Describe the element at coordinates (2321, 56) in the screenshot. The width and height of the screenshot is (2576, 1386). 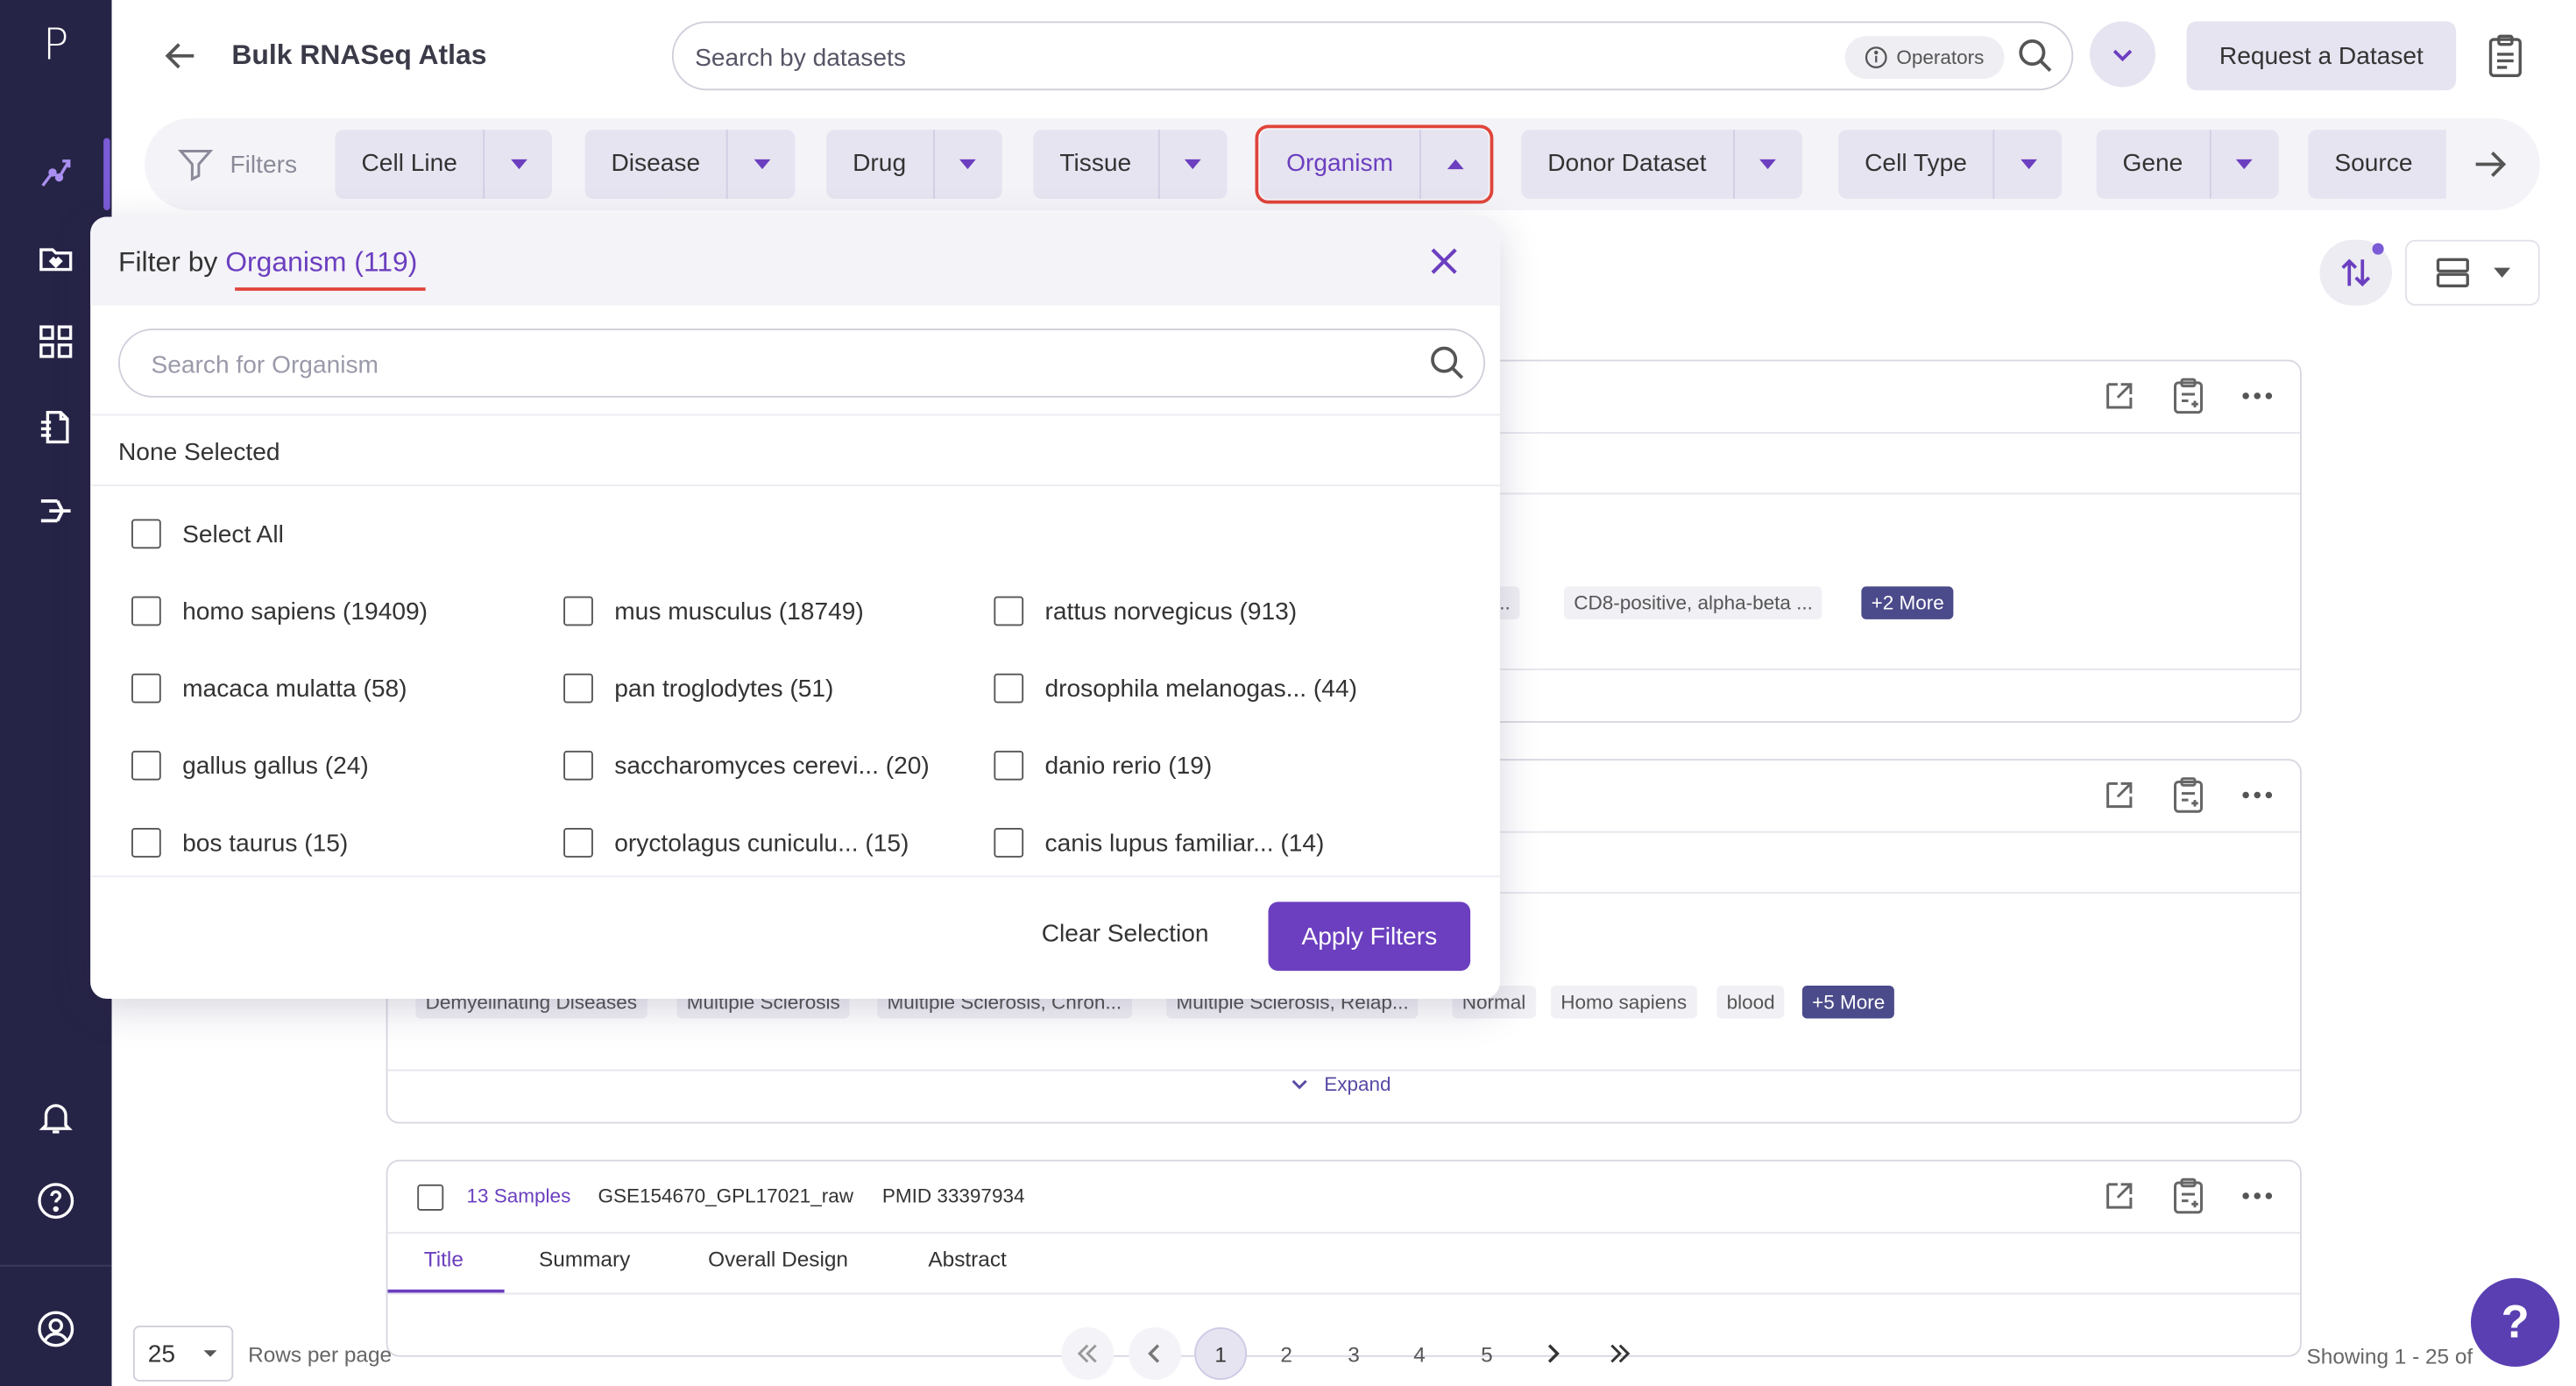
I see `request-dataset-button: Request a Dataset` at that location.